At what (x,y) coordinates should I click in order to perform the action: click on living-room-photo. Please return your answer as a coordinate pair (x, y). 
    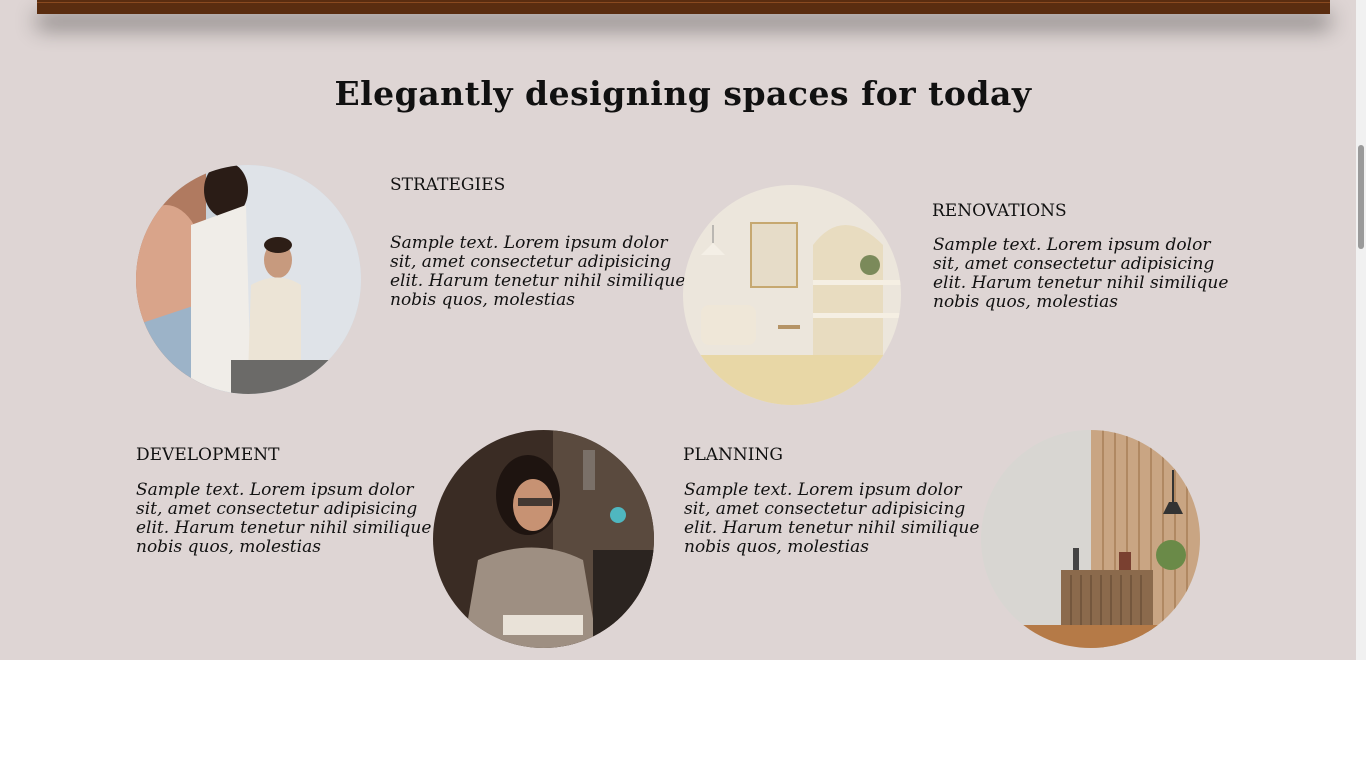
    Looking at the image, I should click on (792, 295).